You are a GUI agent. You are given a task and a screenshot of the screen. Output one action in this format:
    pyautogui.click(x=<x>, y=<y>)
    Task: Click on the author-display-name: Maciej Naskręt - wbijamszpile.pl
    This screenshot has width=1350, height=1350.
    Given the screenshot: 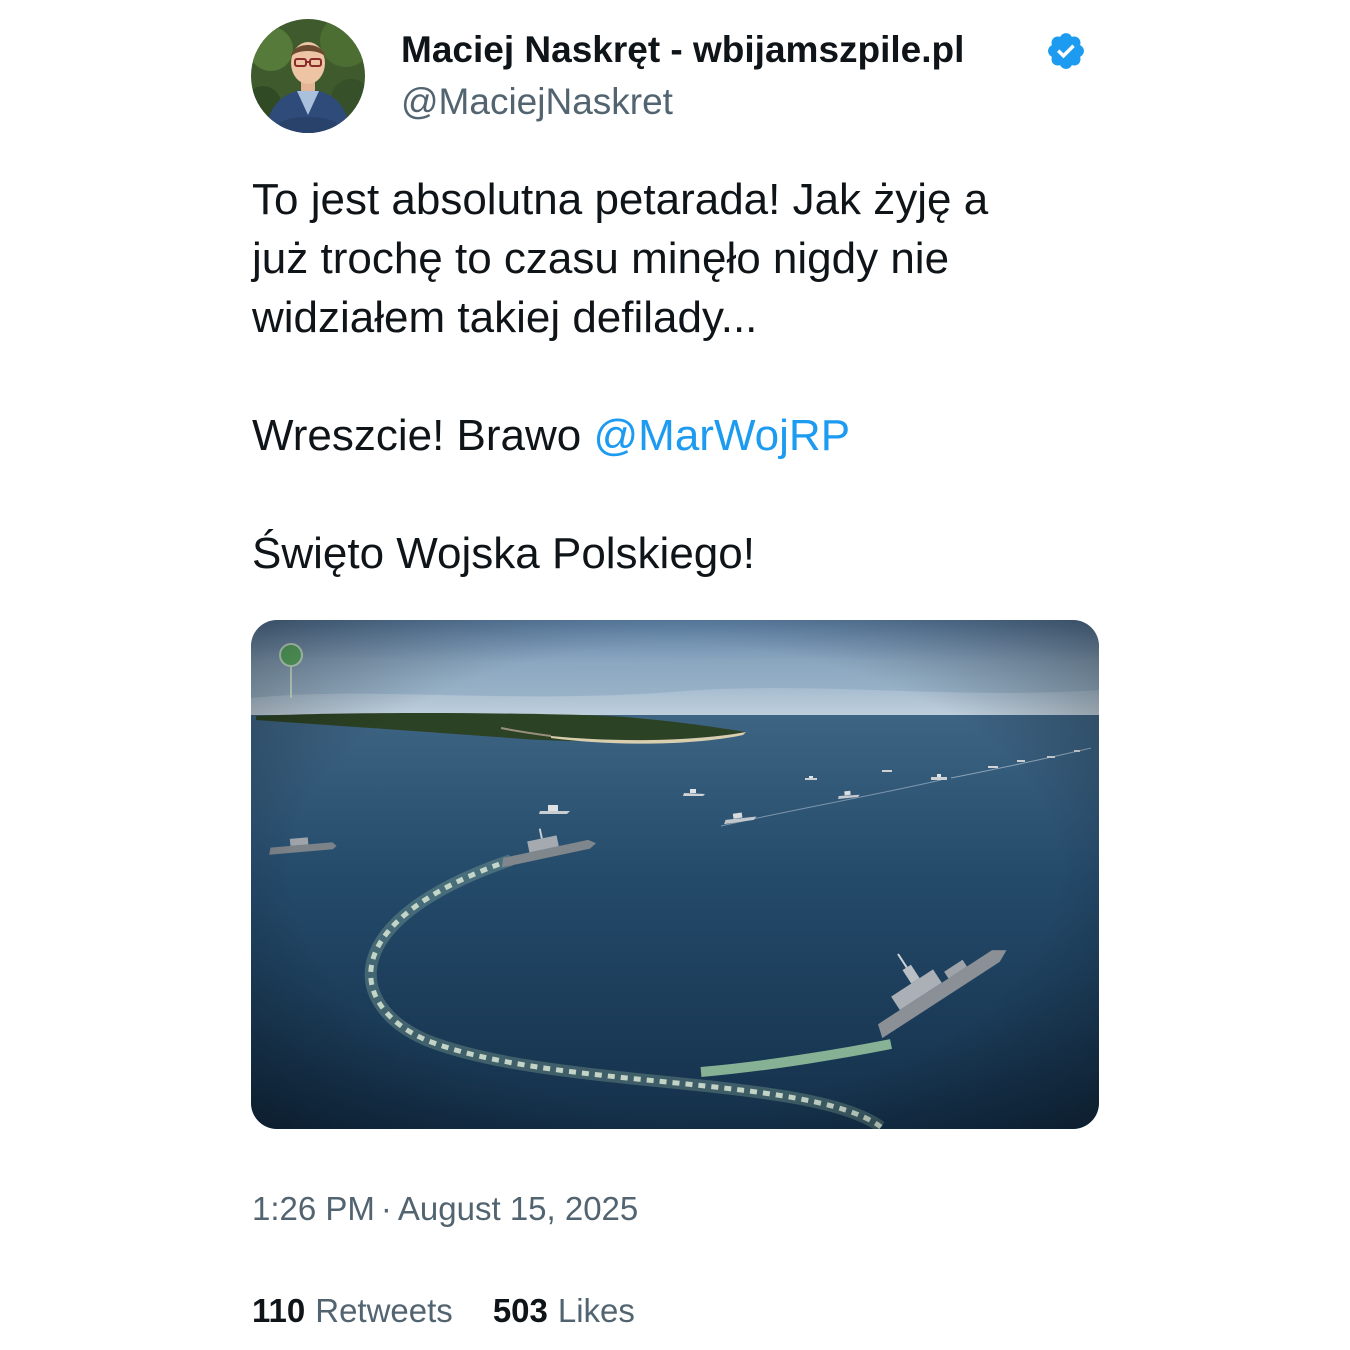 What is the action you would take?
    pyautogui.click(x=682, y=50)
    